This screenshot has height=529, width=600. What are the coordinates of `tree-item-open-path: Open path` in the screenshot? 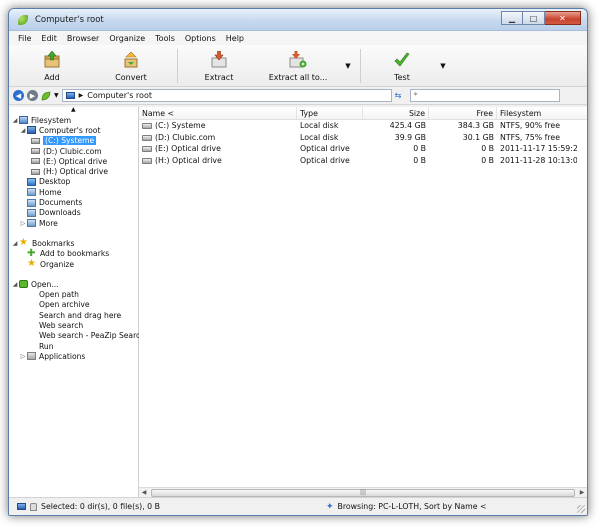 It's located at (73, 294).